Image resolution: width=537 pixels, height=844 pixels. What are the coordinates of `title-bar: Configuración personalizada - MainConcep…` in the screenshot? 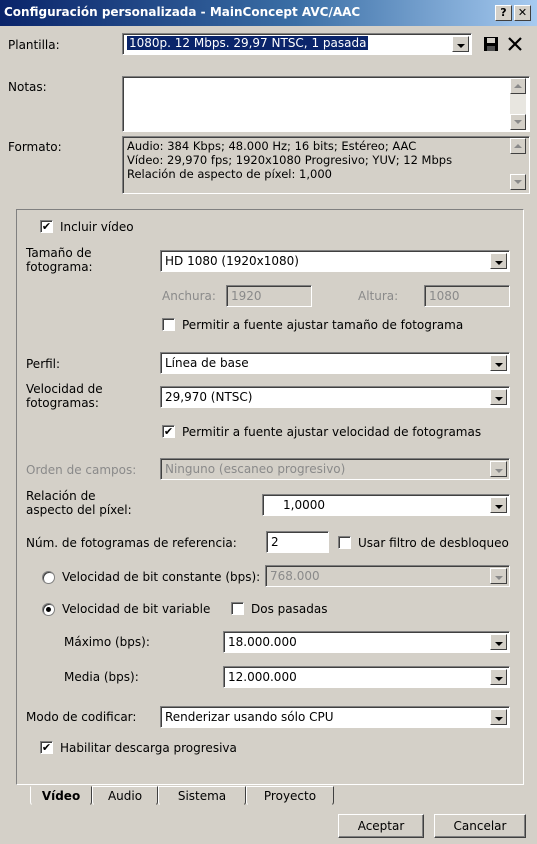 It's located at (268, 13).